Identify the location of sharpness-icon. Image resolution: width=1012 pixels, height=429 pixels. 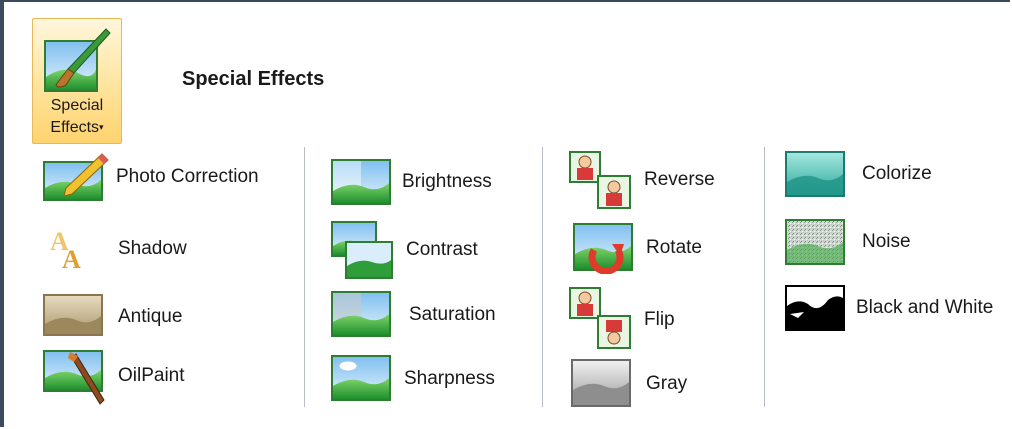
(361, 379).